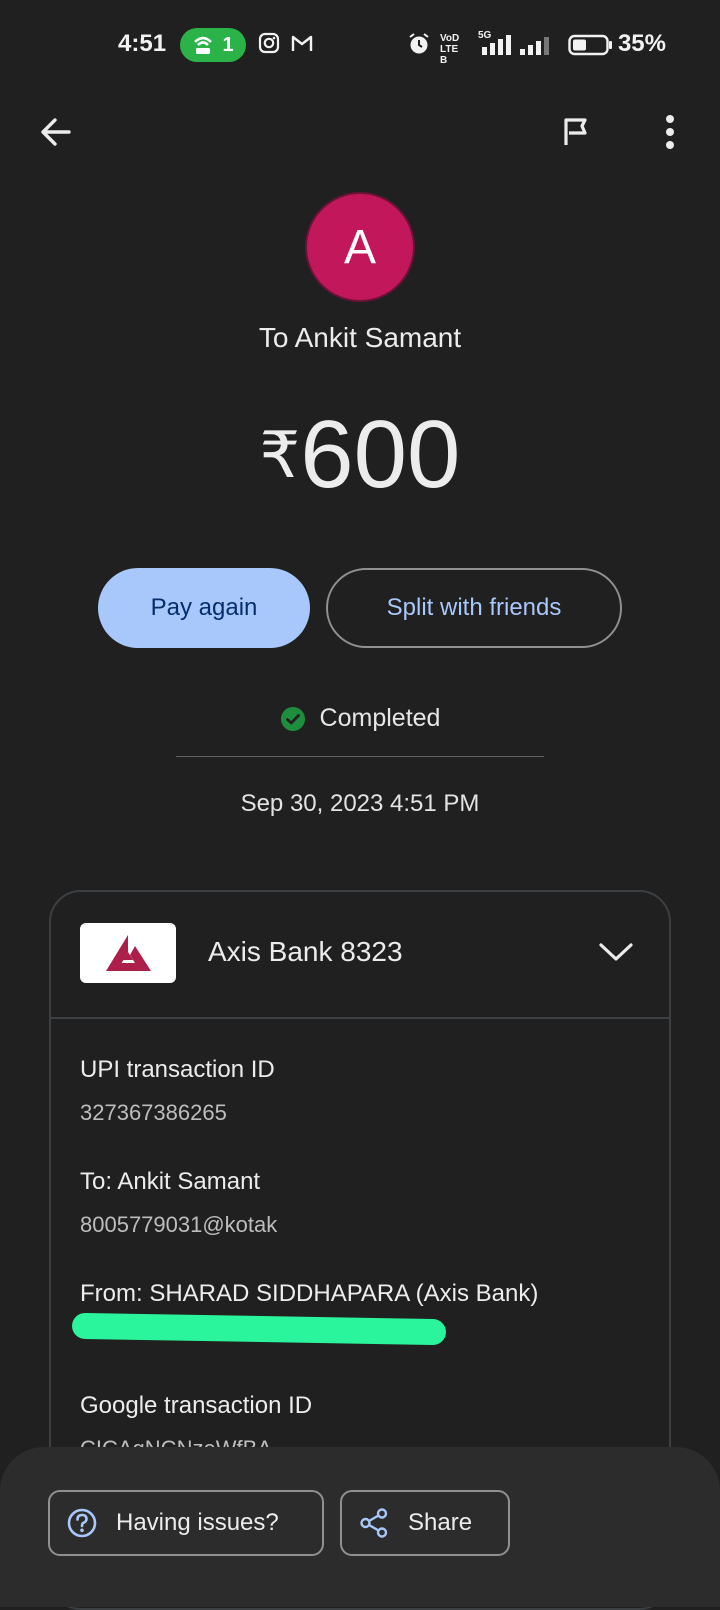  What do you see at coordinates (179, 1224) in the screenshot?
I see `to-upi-id: 8005779031@kotak` at bounding box center [179, 1224].